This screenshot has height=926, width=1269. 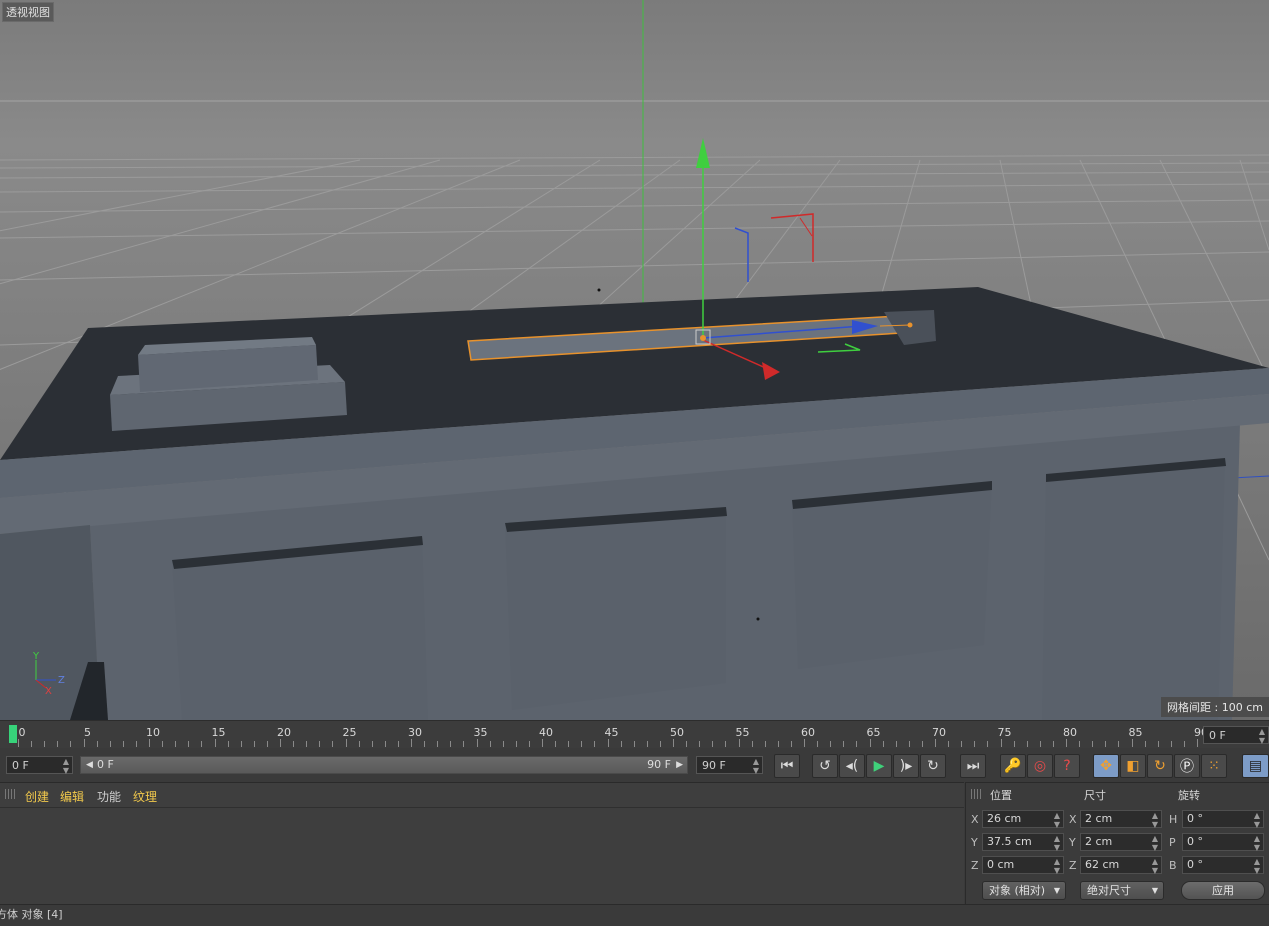 I want to click on go-to-end-button: ⏭, so click(x=973, y=766).